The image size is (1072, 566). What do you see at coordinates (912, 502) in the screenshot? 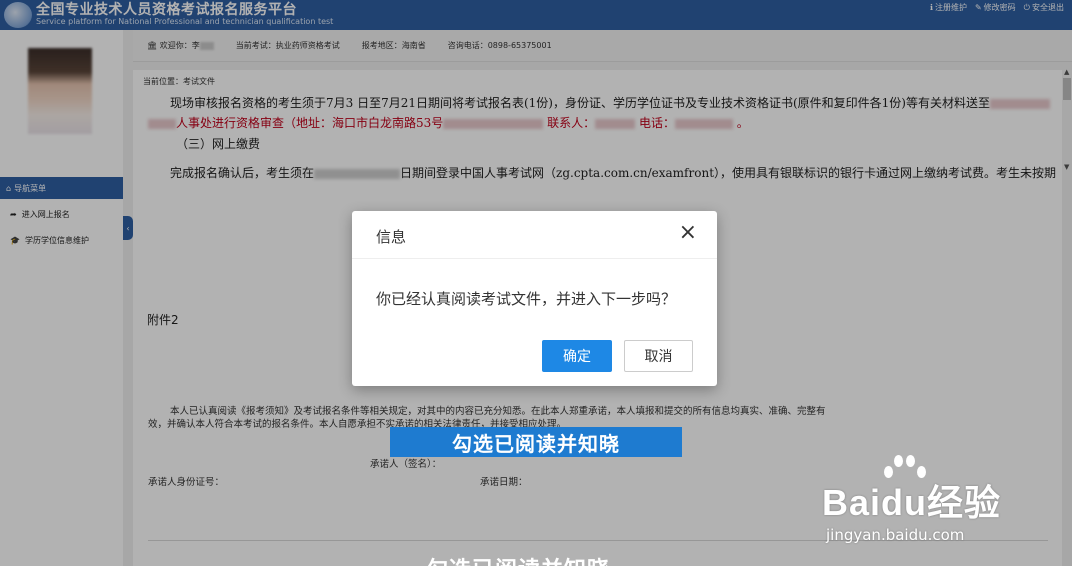
I see `watermark-brand: Baidu经验` at bounding box center [912, 502].